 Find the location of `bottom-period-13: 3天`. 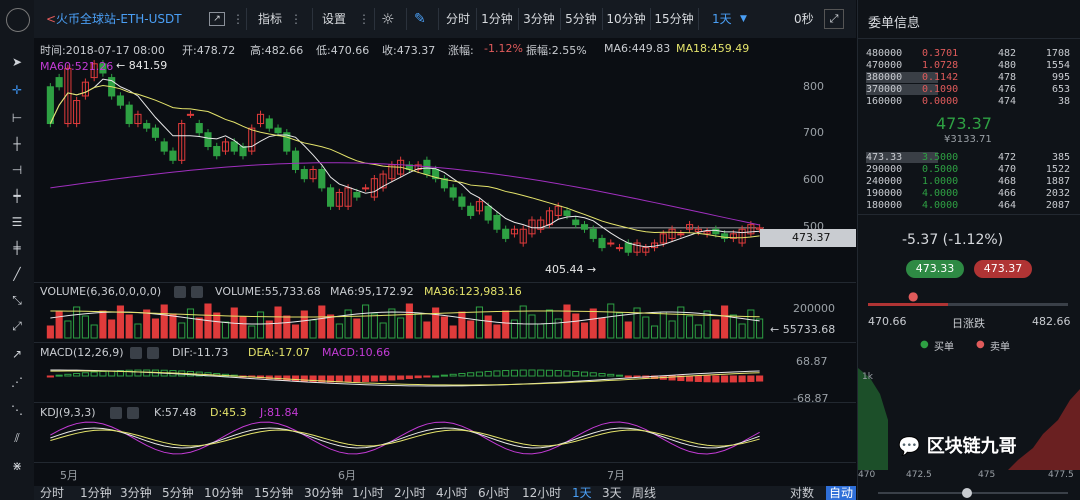

bottom-period-13: 3天 is located at coordinates (612, 493).